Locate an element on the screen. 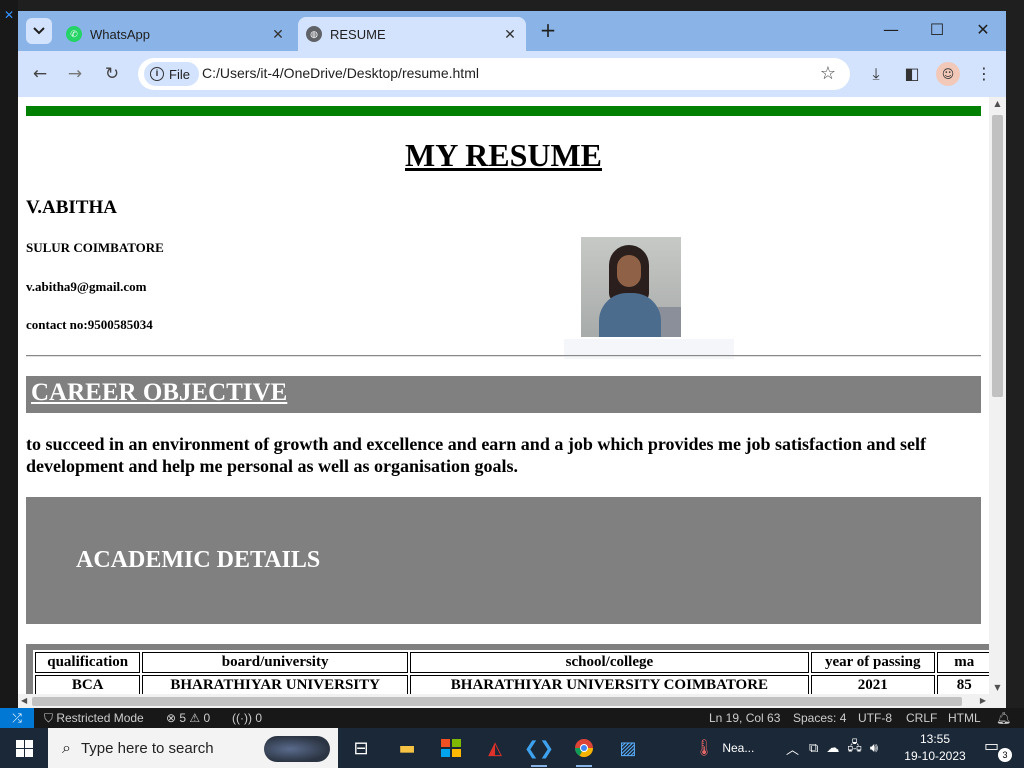 This screenshot has width=1024, height=768. site-info-chip: i File is located at coordinates (171, 74).